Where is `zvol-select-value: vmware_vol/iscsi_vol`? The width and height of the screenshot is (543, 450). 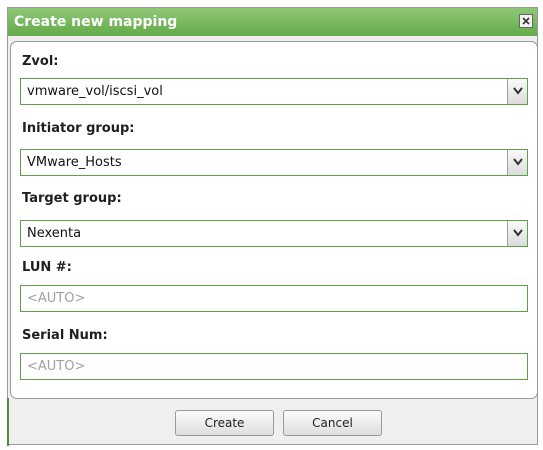 zvol-select-value: vmware_vol/iscsi_vol is located at coordinates (95, 91).